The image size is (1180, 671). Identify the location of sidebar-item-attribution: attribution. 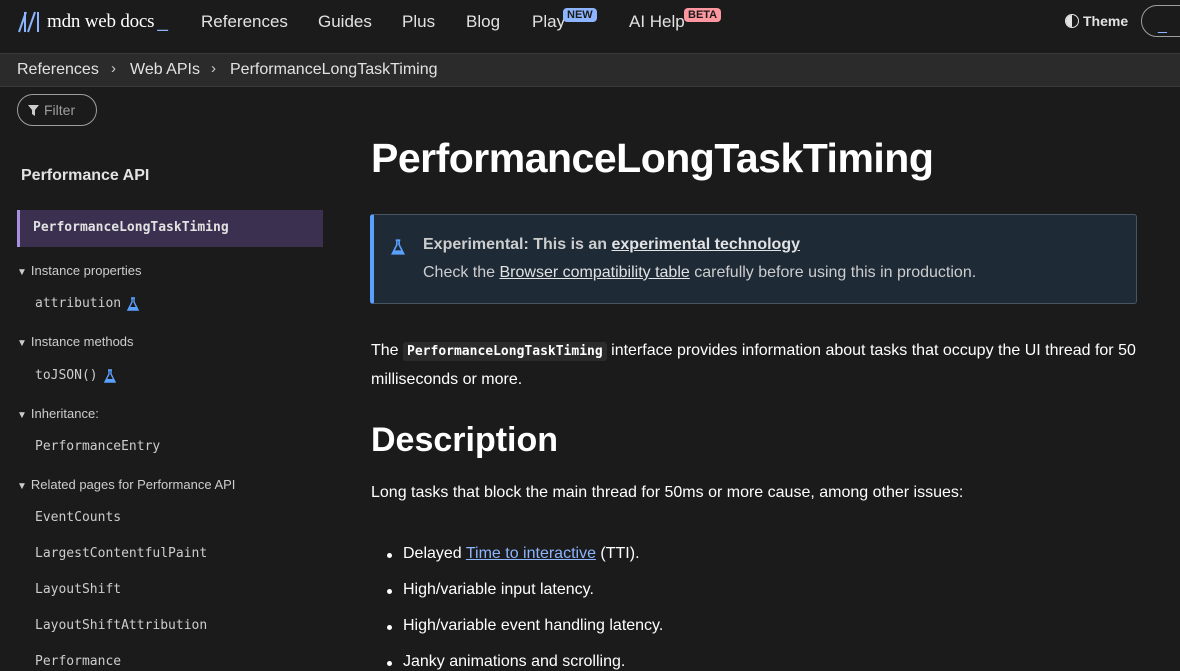
(87, 303).